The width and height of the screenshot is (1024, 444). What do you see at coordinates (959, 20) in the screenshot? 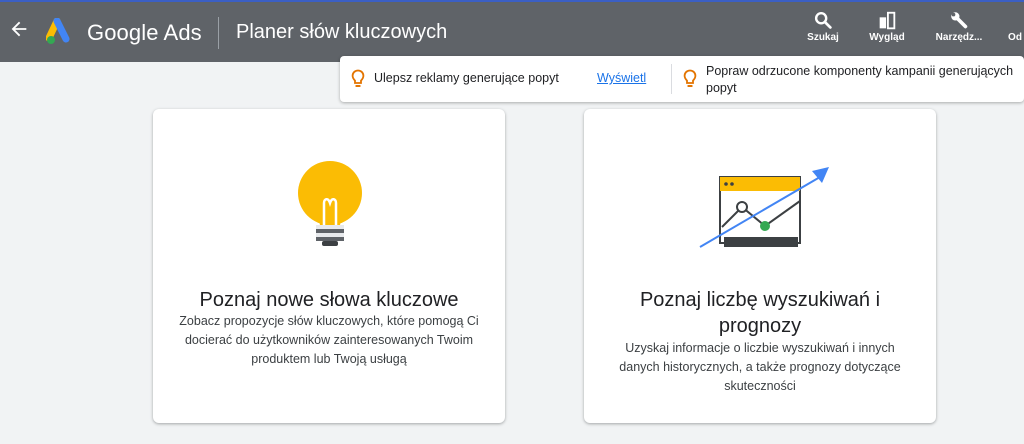
I see `wrench-icon` at bounding box center [959, 20].